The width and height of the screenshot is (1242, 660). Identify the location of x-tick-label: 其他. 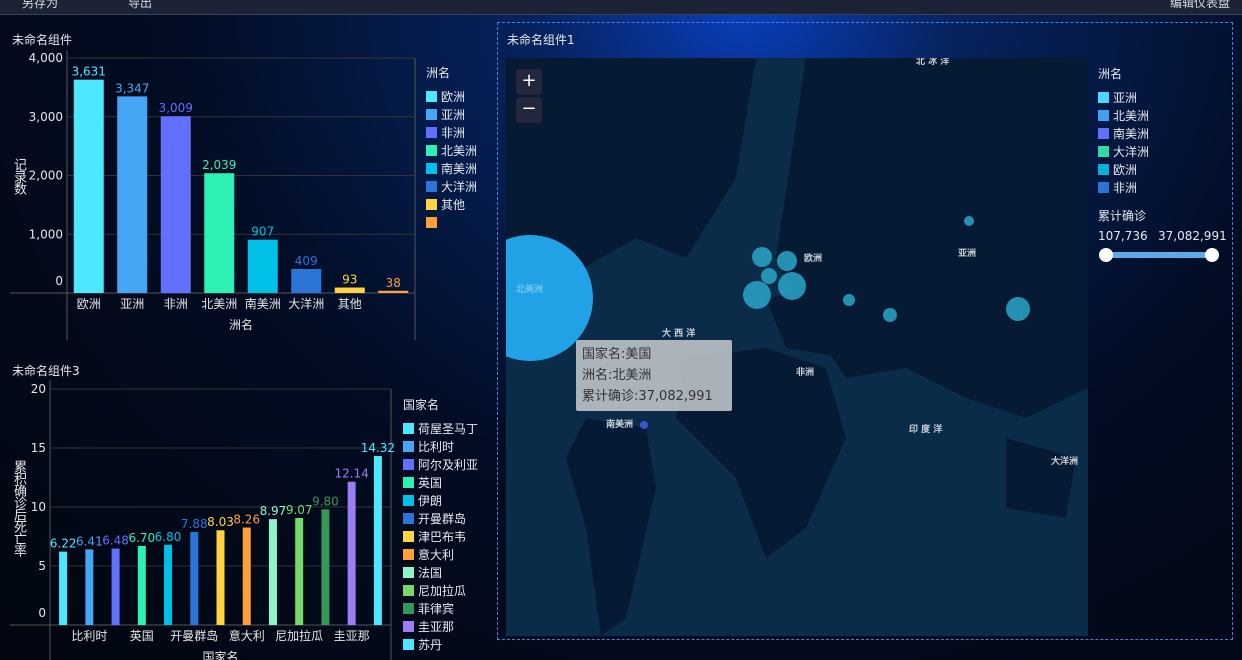
(350, 304).